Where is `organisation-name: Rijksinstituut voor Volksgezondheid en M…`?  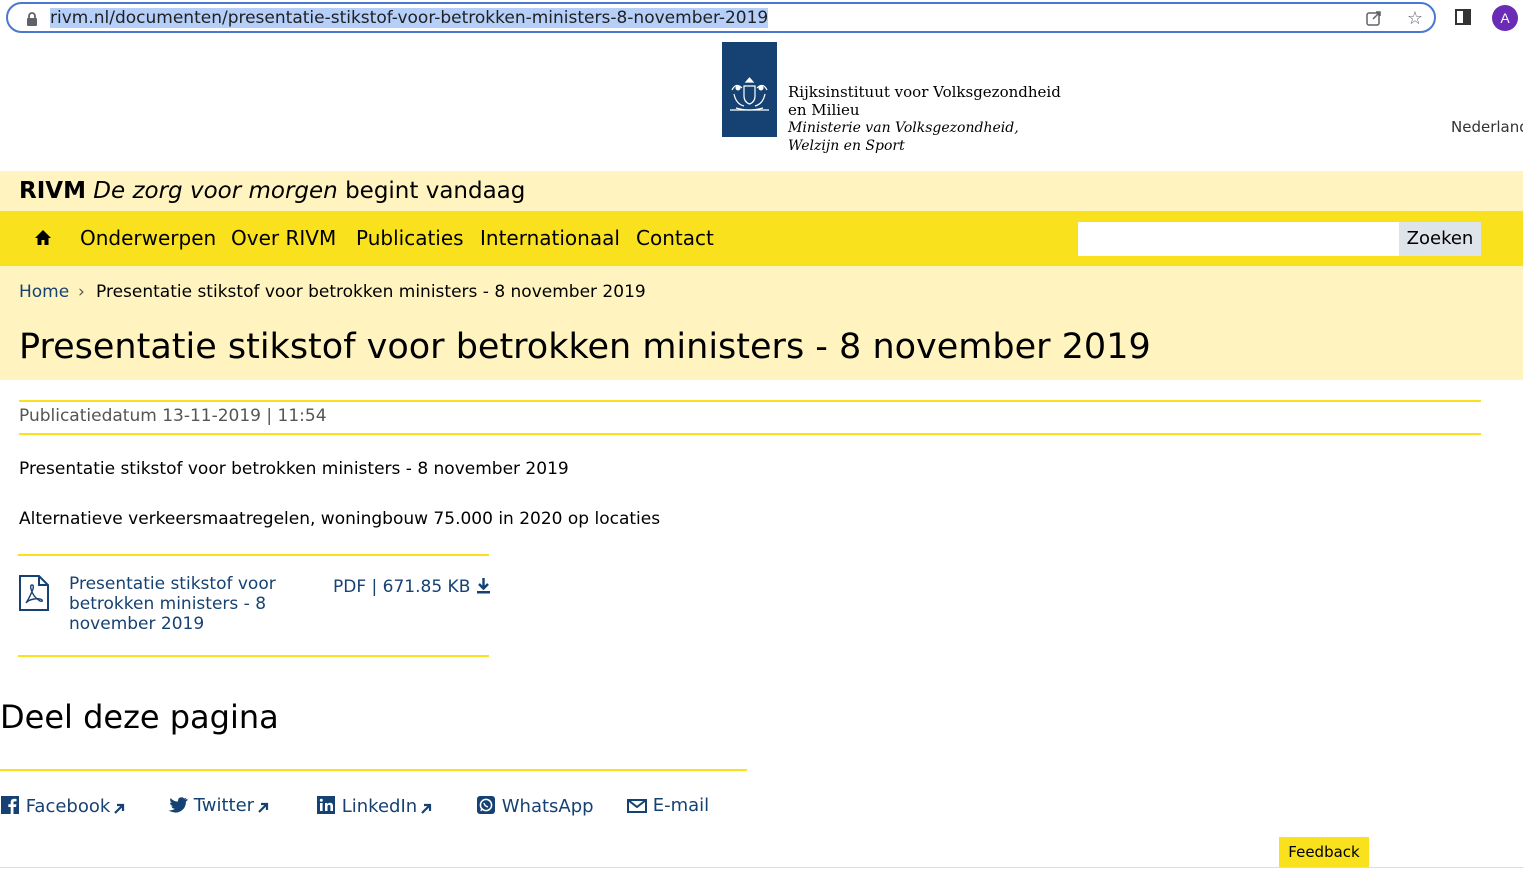 organisation-name: Rijksinstituut voor Volksgezondheid en M… is located at coordinates (924, 119).